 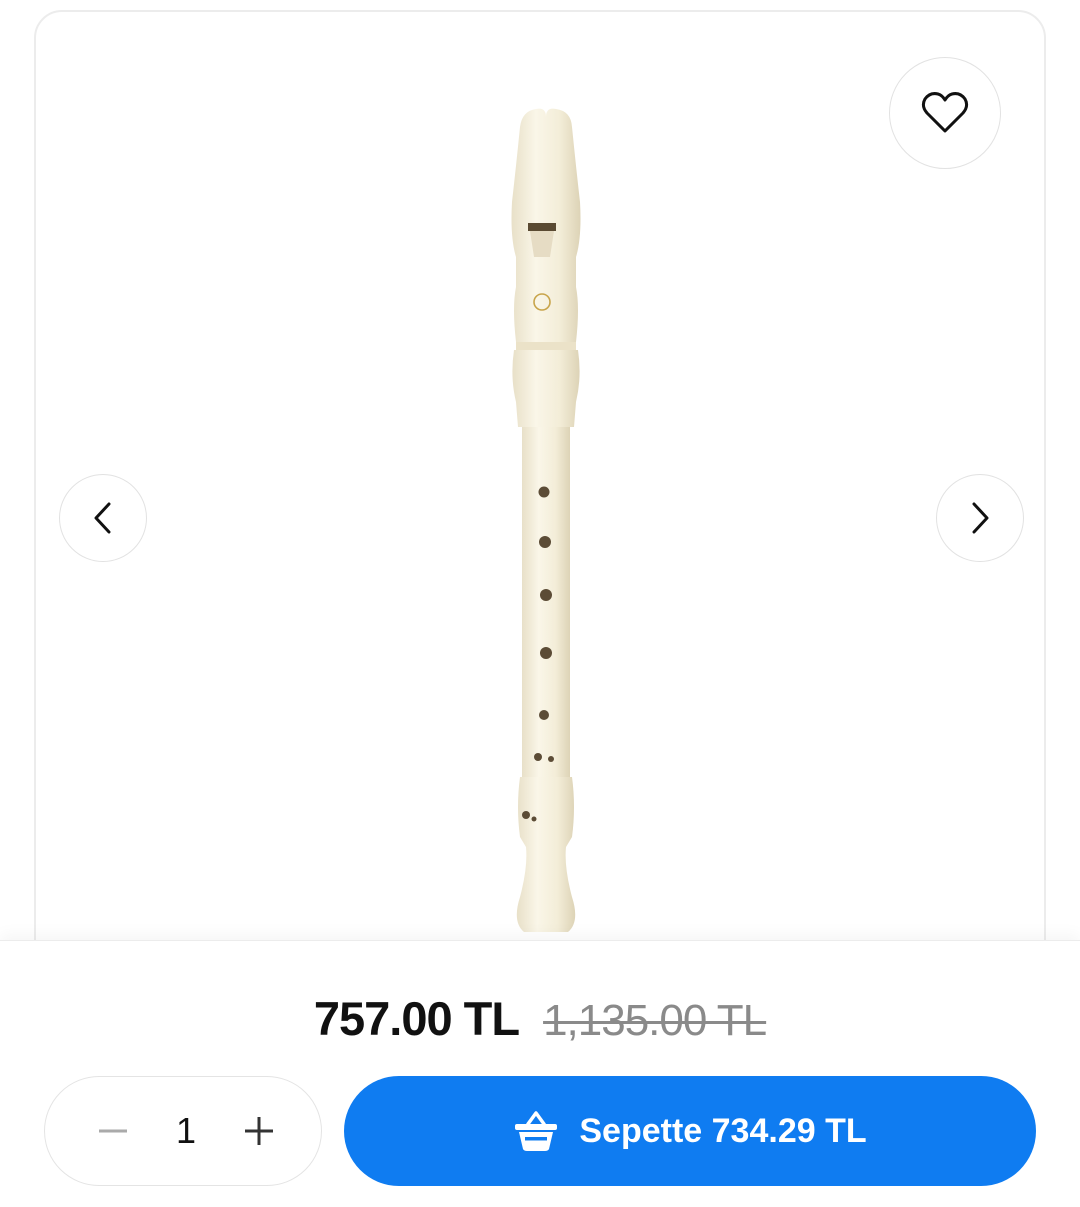 I want to click on old-price: 1,135.00 TL, so click(x=655, y=1020).